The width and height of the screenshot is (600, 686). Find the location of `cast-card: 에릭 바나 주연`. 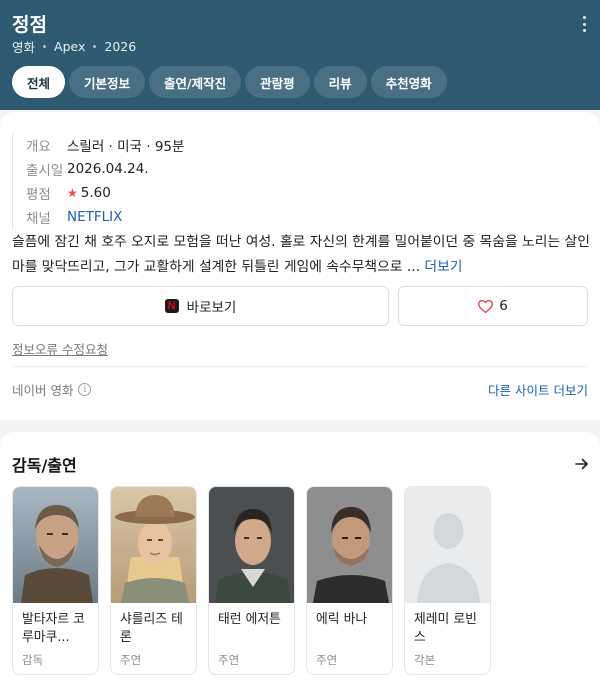

cast-card: 에릭 바나 주연 is located at coordinates (349, 580).